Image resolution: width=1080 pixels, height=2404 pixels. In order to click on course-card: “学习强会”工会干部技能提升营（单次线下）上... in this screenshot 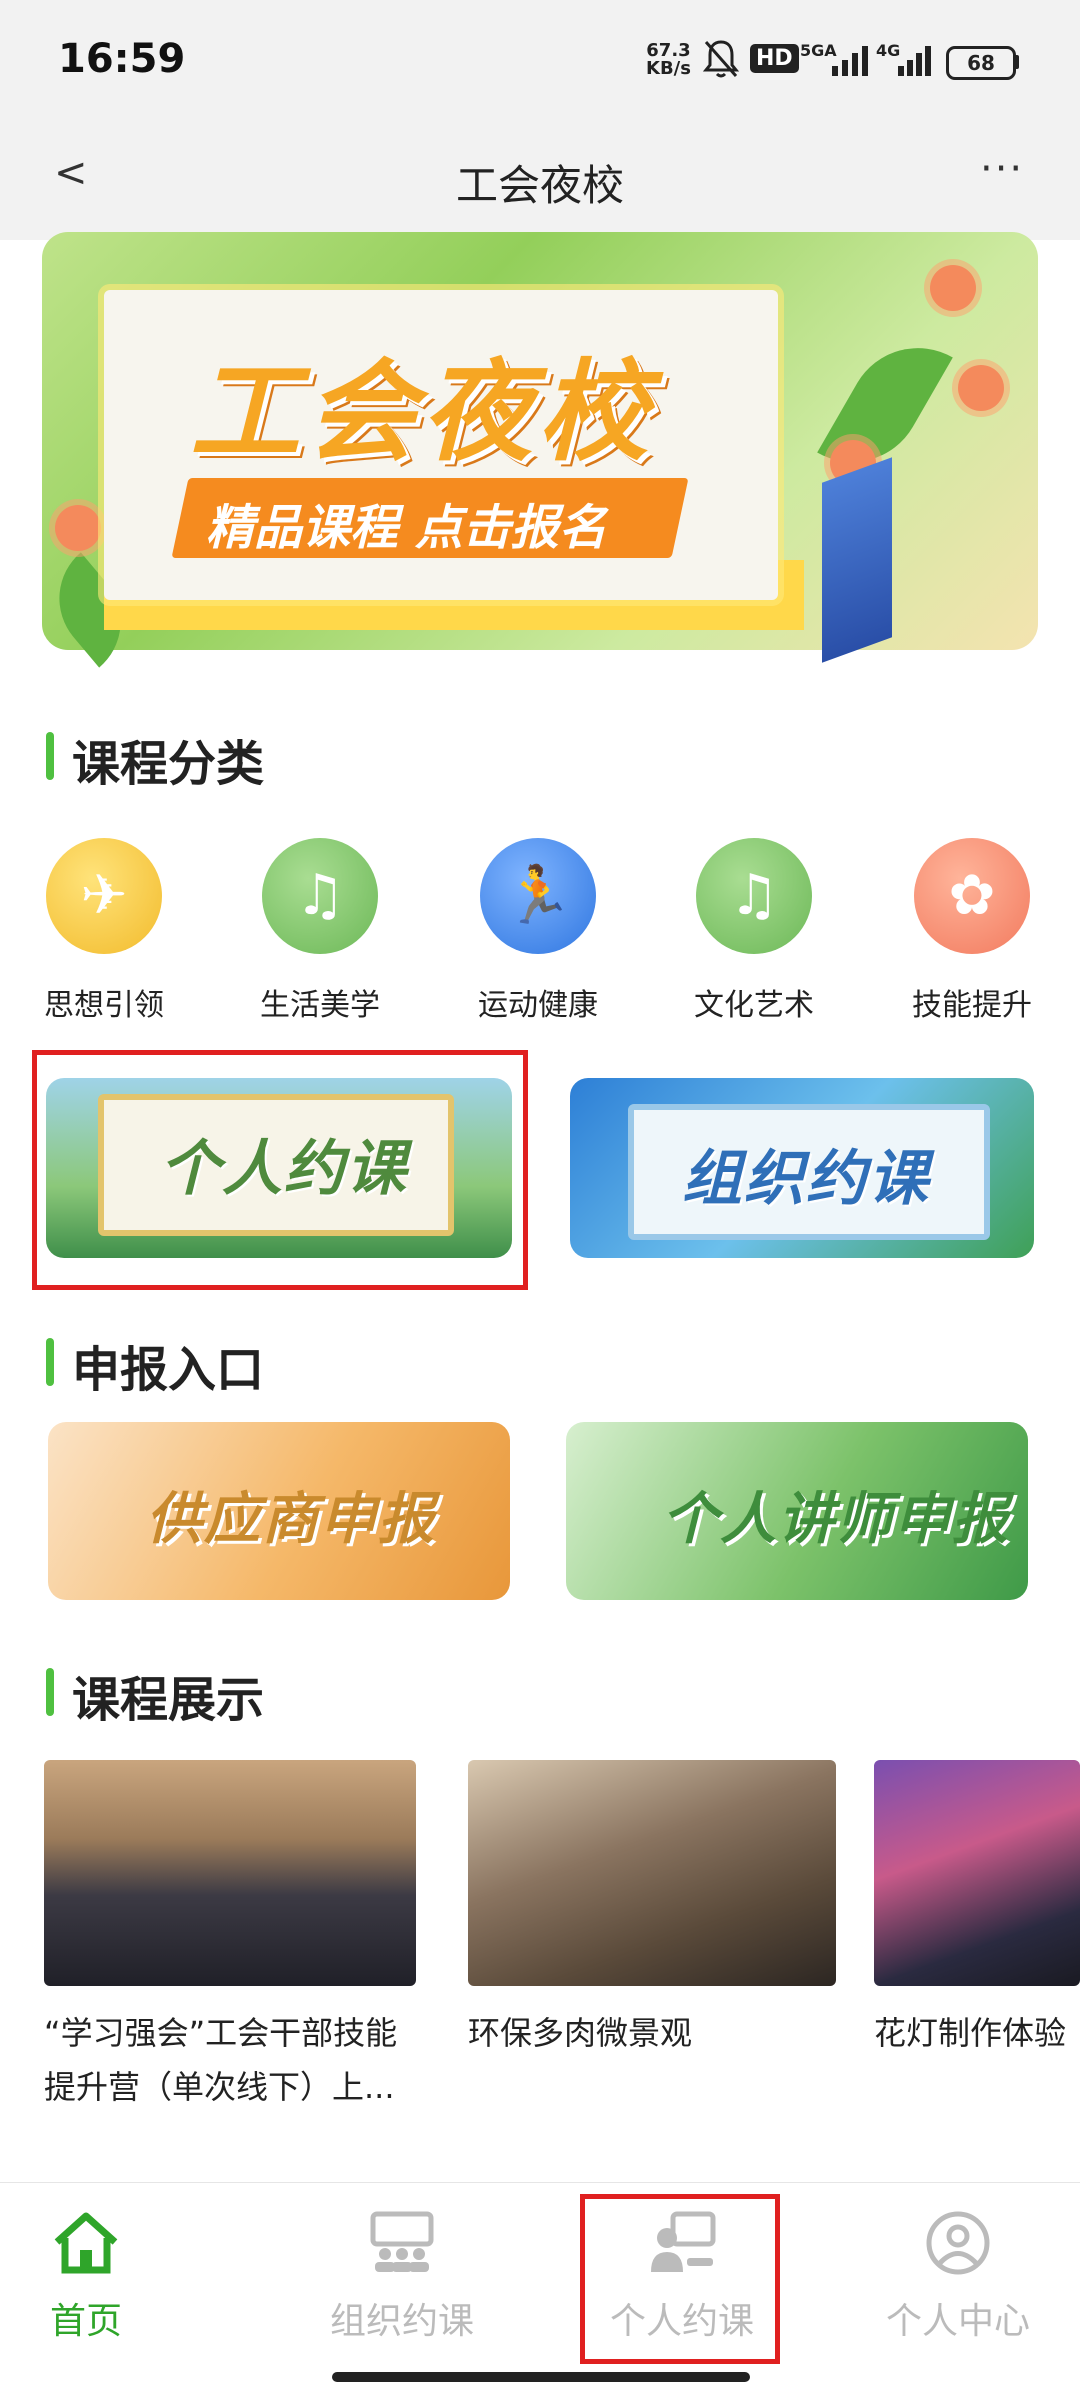, I will do `click(230, 1937)`.